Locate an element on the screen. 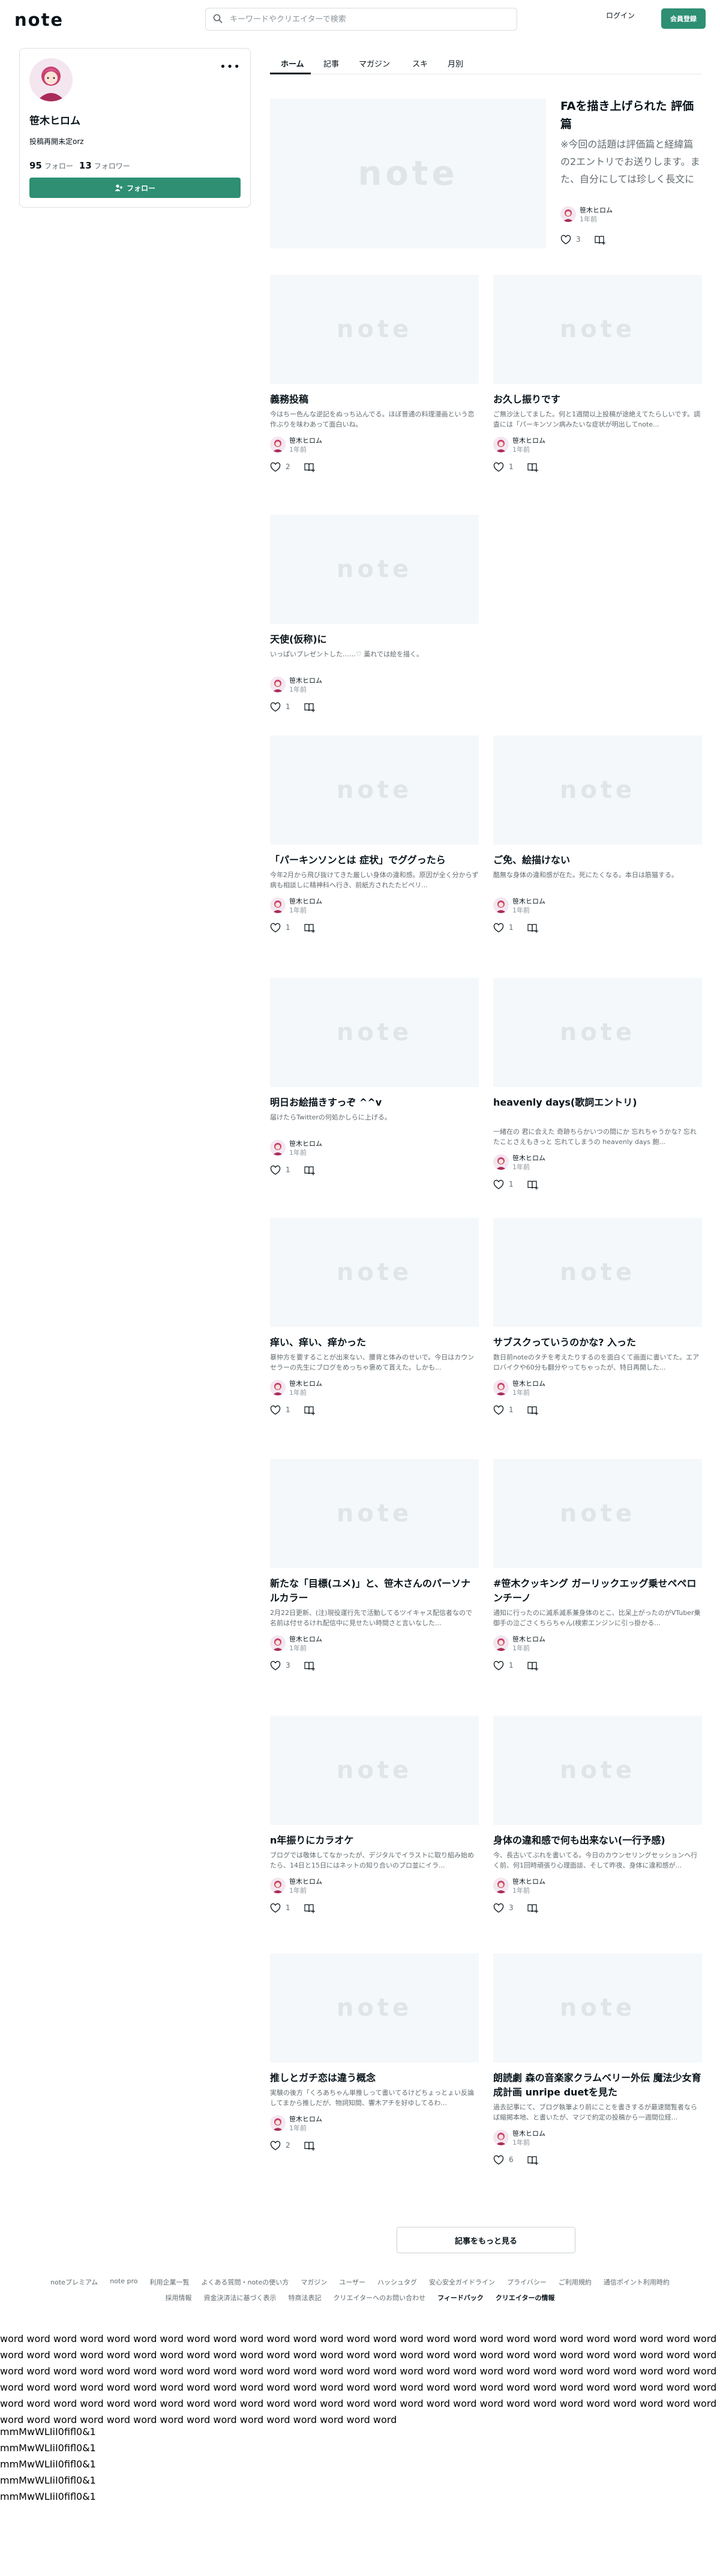 The height and width of the screenshot is (2576, 720). footer-link: noteプレミアム is located at coordinates (74, 2282).